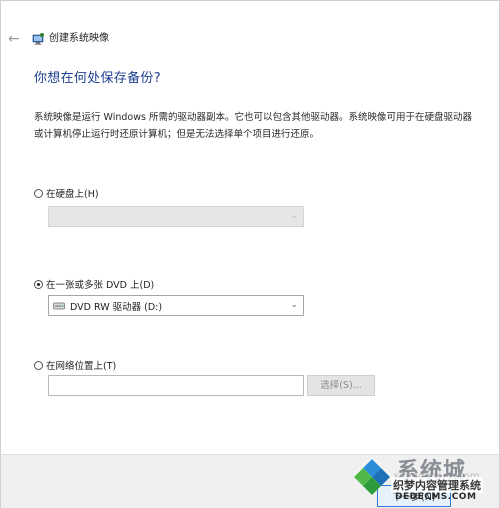 This screenshot has height=508, width=500. What do you see at coordinates (38, 284) in the screenshot?
I see `radio-dvd-circle` at bounding box center [38, 284].